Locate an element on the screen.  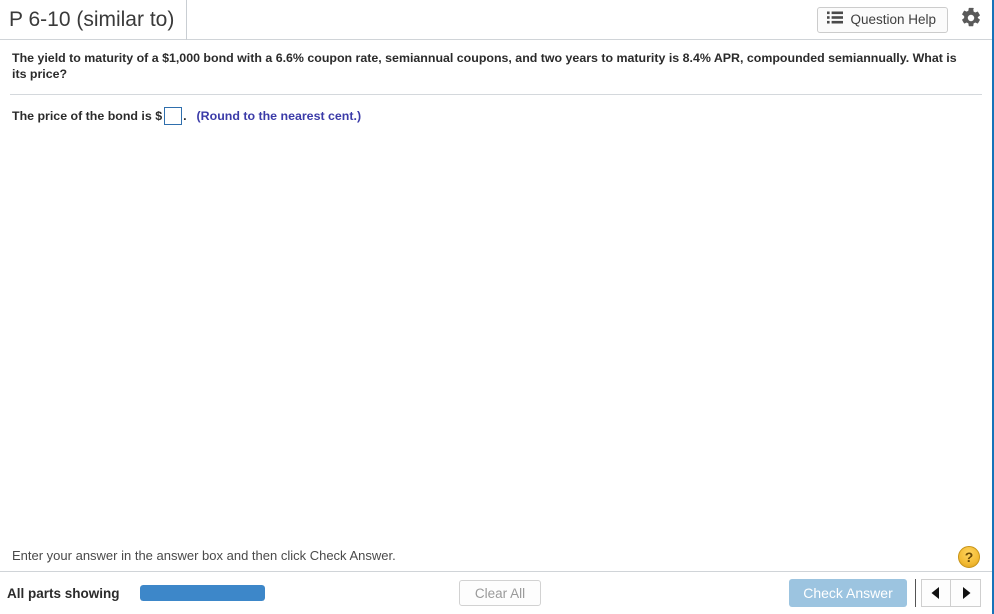
settings-button is located at coordinates (971, 20).